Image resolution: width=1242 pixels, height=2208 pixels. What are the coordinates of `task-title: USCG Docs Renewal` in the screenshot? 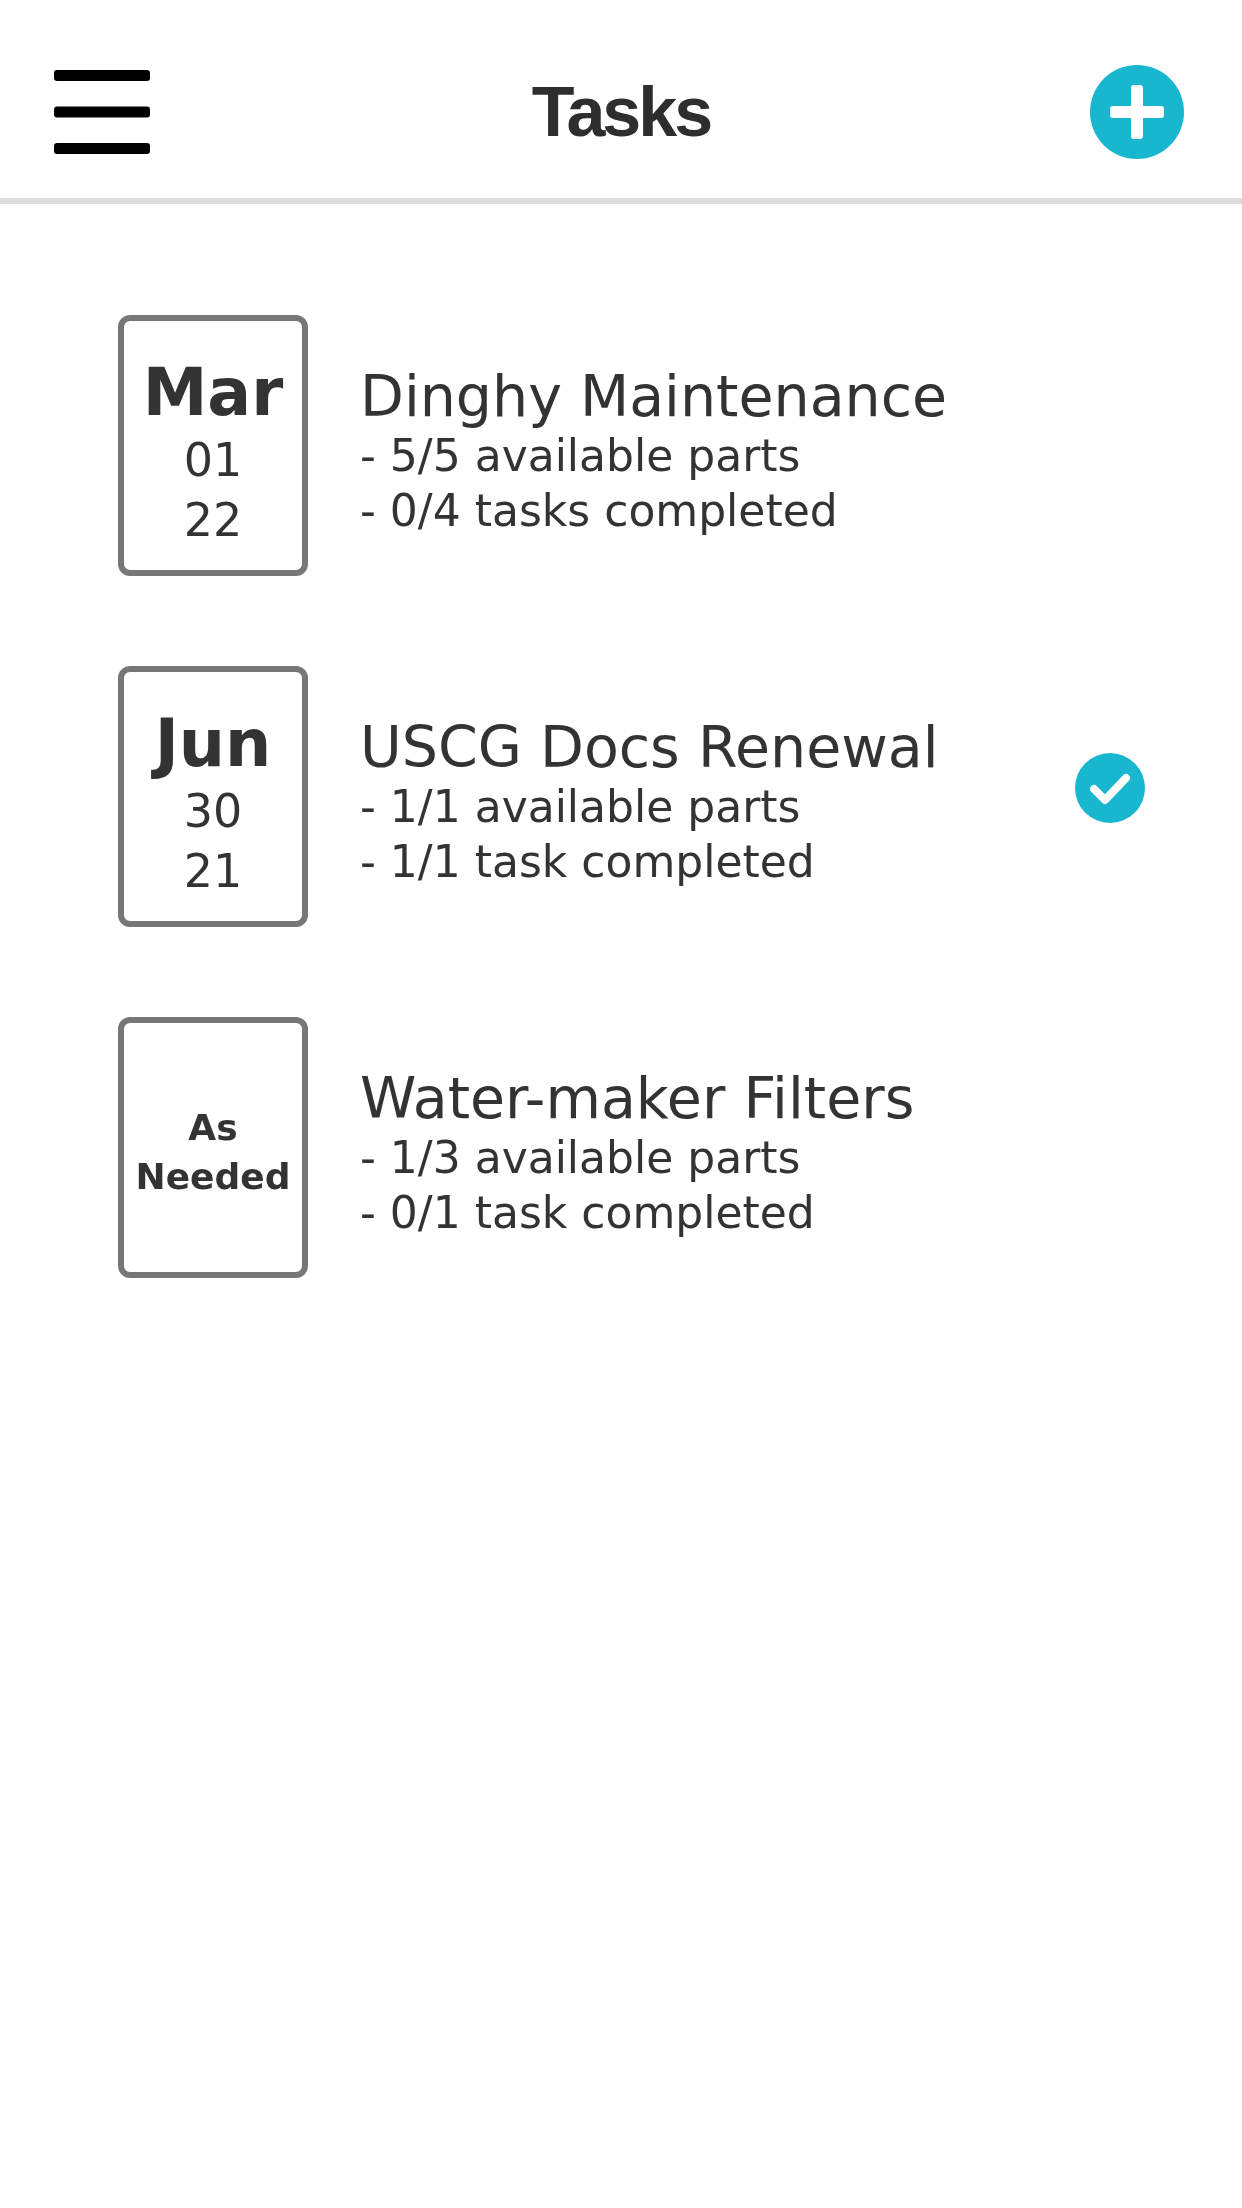 It's located at (691, 746).